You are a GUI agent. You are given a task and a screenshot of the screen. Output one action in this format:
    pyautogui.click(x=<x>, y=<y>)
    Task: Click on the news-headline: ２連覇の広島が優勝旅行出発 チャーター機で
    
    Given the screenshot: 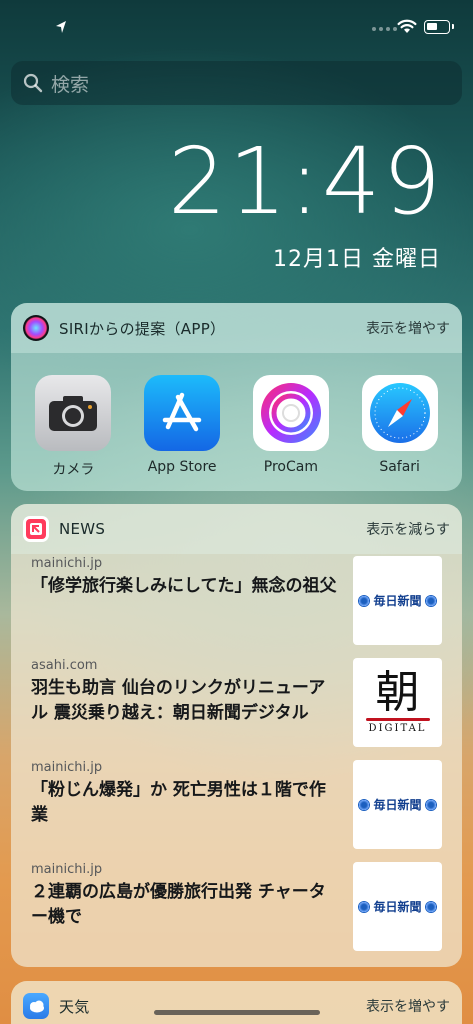 What is the action you would take?
    pyautogui.click(x=178, y=904)
    